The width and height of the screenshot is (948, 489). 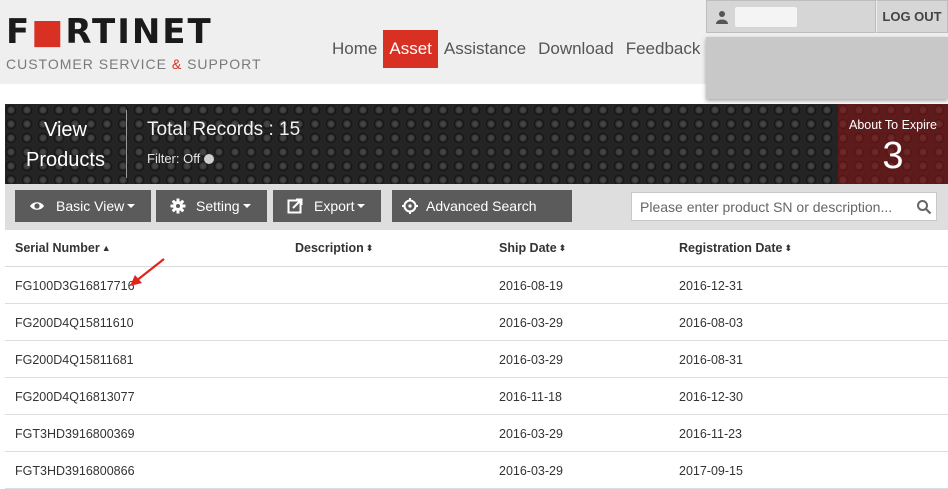 I want to click on registration-date-cell: 2017-09-15, so click(x=711, y=471).